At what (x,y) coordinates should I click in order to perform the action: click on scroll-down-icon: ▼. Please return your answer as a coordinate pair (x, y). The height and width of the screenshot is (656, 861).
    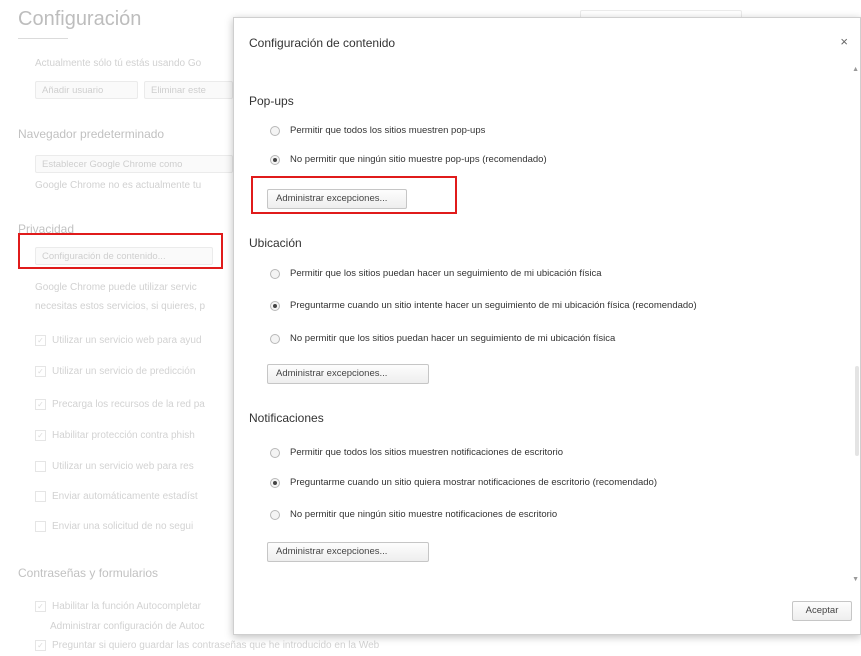
    Looking at the image, I should click on (855, 579).